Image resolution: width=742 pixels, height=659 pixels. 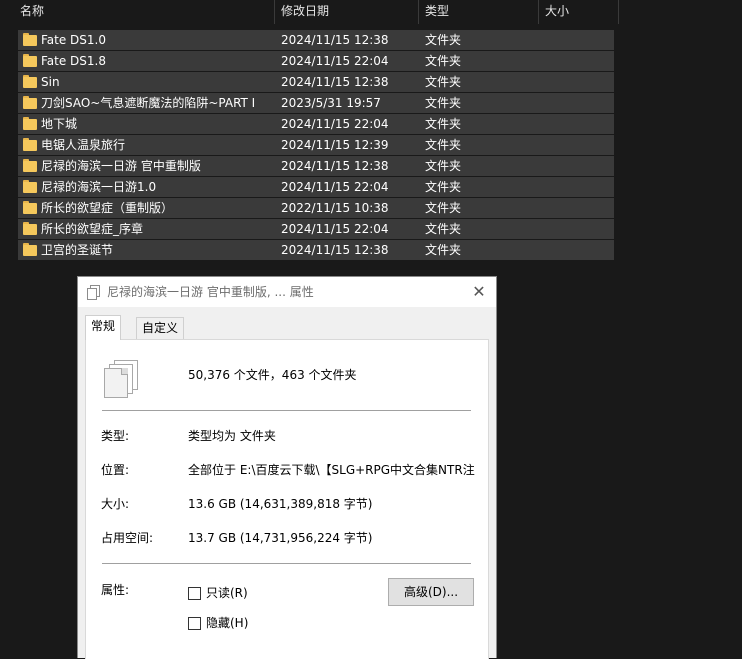 What do you see at coordinates (115, 590) in the screenshot?
I see `attributes-label: 属性:` at bounding box center [115, 590].